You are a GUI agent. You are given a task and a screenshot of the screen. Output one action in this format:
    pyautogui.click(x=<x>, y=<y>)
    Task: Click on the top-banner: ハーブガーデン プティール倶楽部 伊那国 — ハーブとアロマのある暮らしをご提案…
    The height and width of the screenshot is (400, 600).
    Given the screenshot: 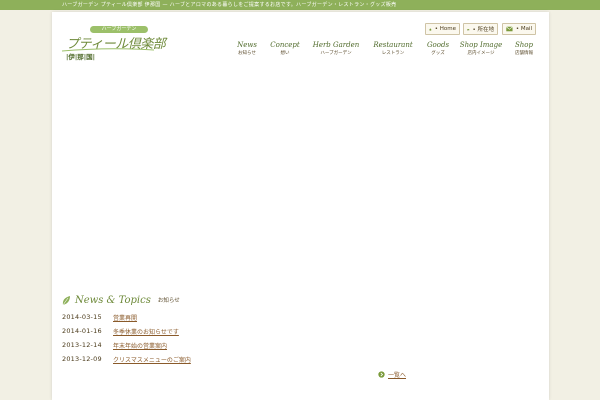 What is the action you would take?
    pyautogui.click(x=300, y=5)
    